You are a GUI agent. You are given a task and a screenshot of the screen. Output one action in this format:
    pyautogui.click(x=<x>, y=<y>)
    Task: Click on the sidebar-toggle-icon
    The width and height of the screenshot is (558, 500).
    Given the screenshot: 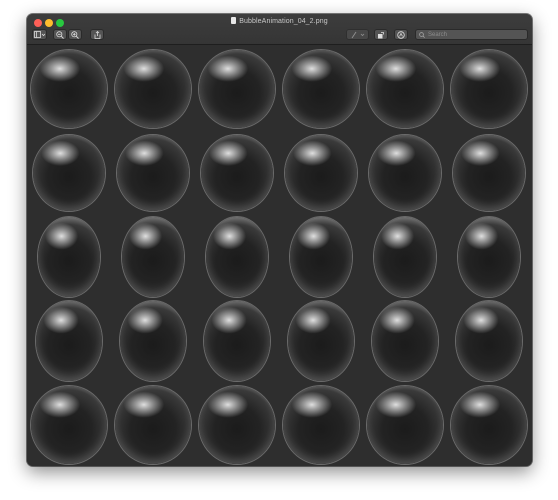 What is the action you would take?
    pyautogui.click(x=39, y=34)
    